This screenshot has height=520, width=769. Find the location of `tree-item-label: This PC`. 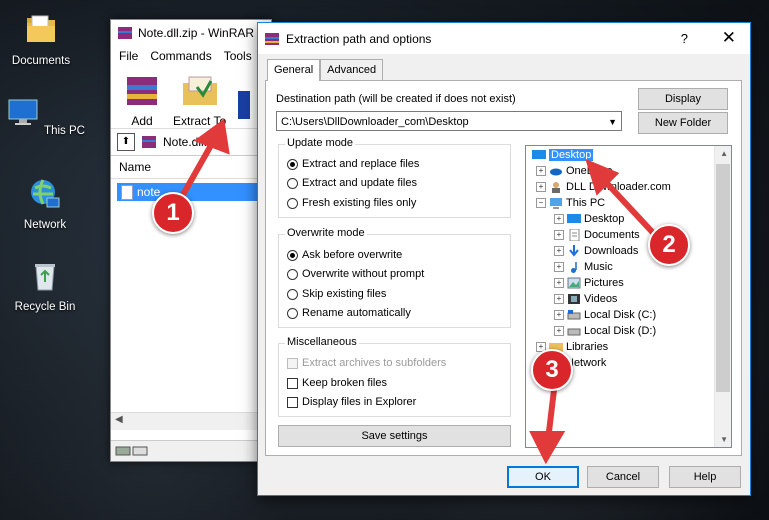

tree-item-label: This PC is located at coordinates (586, 202).